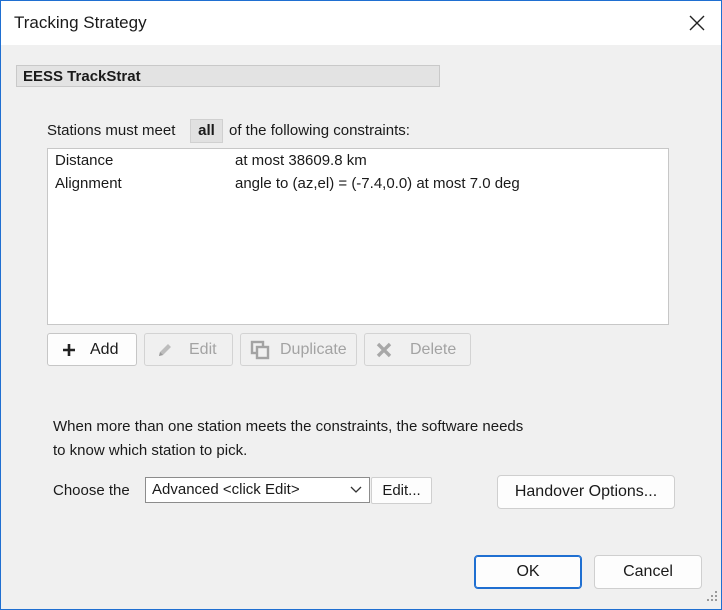  I want to click on constraints-suffix-label: of the following constraints:, so click(319, 130).